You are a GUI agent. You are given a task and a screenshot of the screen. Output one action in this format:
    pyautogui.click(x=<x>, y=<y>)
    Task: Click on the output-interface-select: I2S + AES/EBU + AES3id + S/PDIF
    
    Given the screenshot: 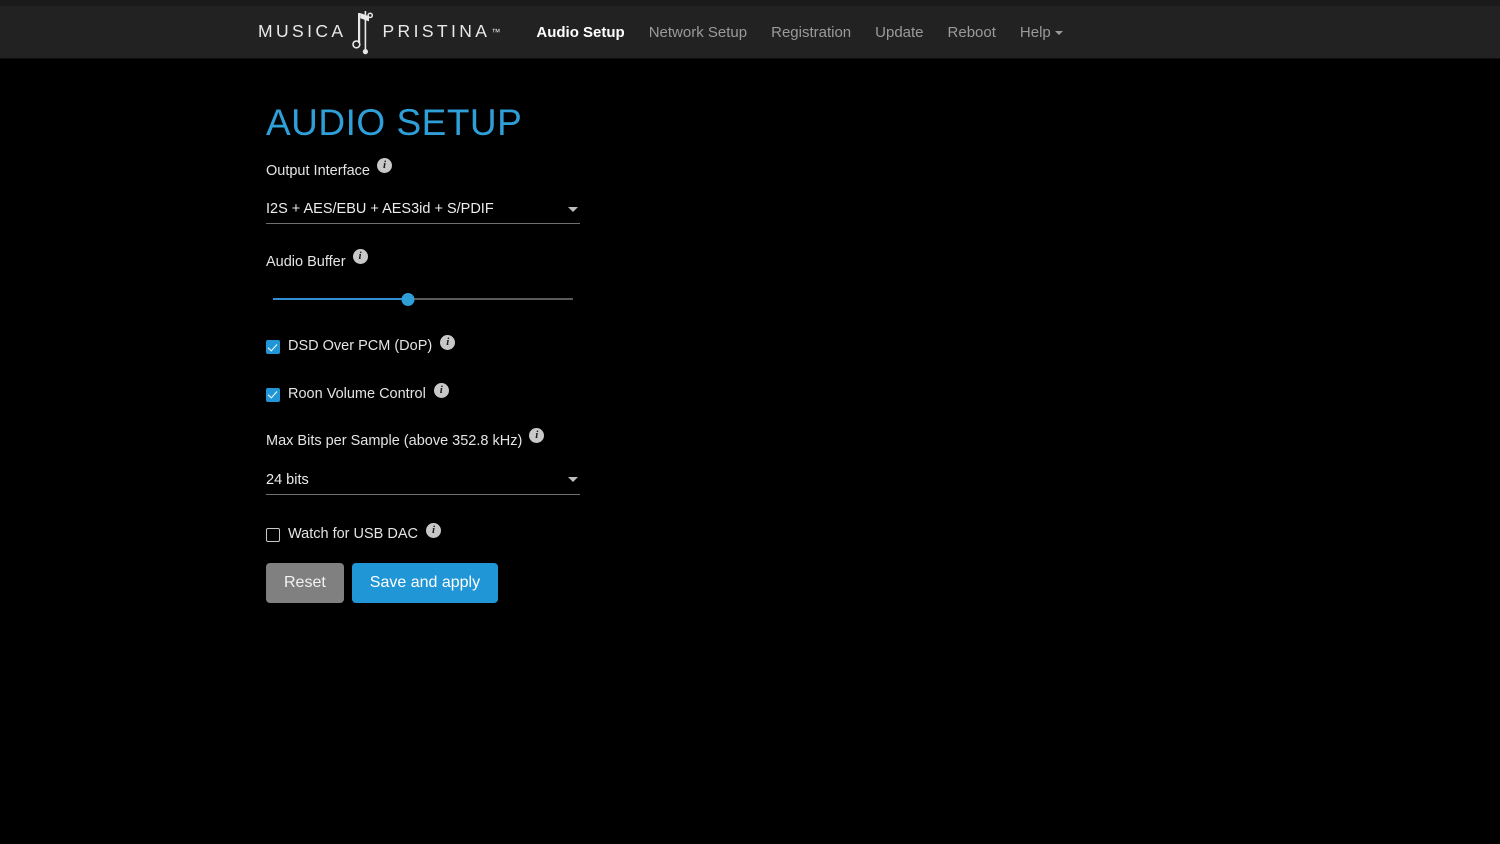 What is the action you would take?
    pyautogui.click(x=423, y=213)
    